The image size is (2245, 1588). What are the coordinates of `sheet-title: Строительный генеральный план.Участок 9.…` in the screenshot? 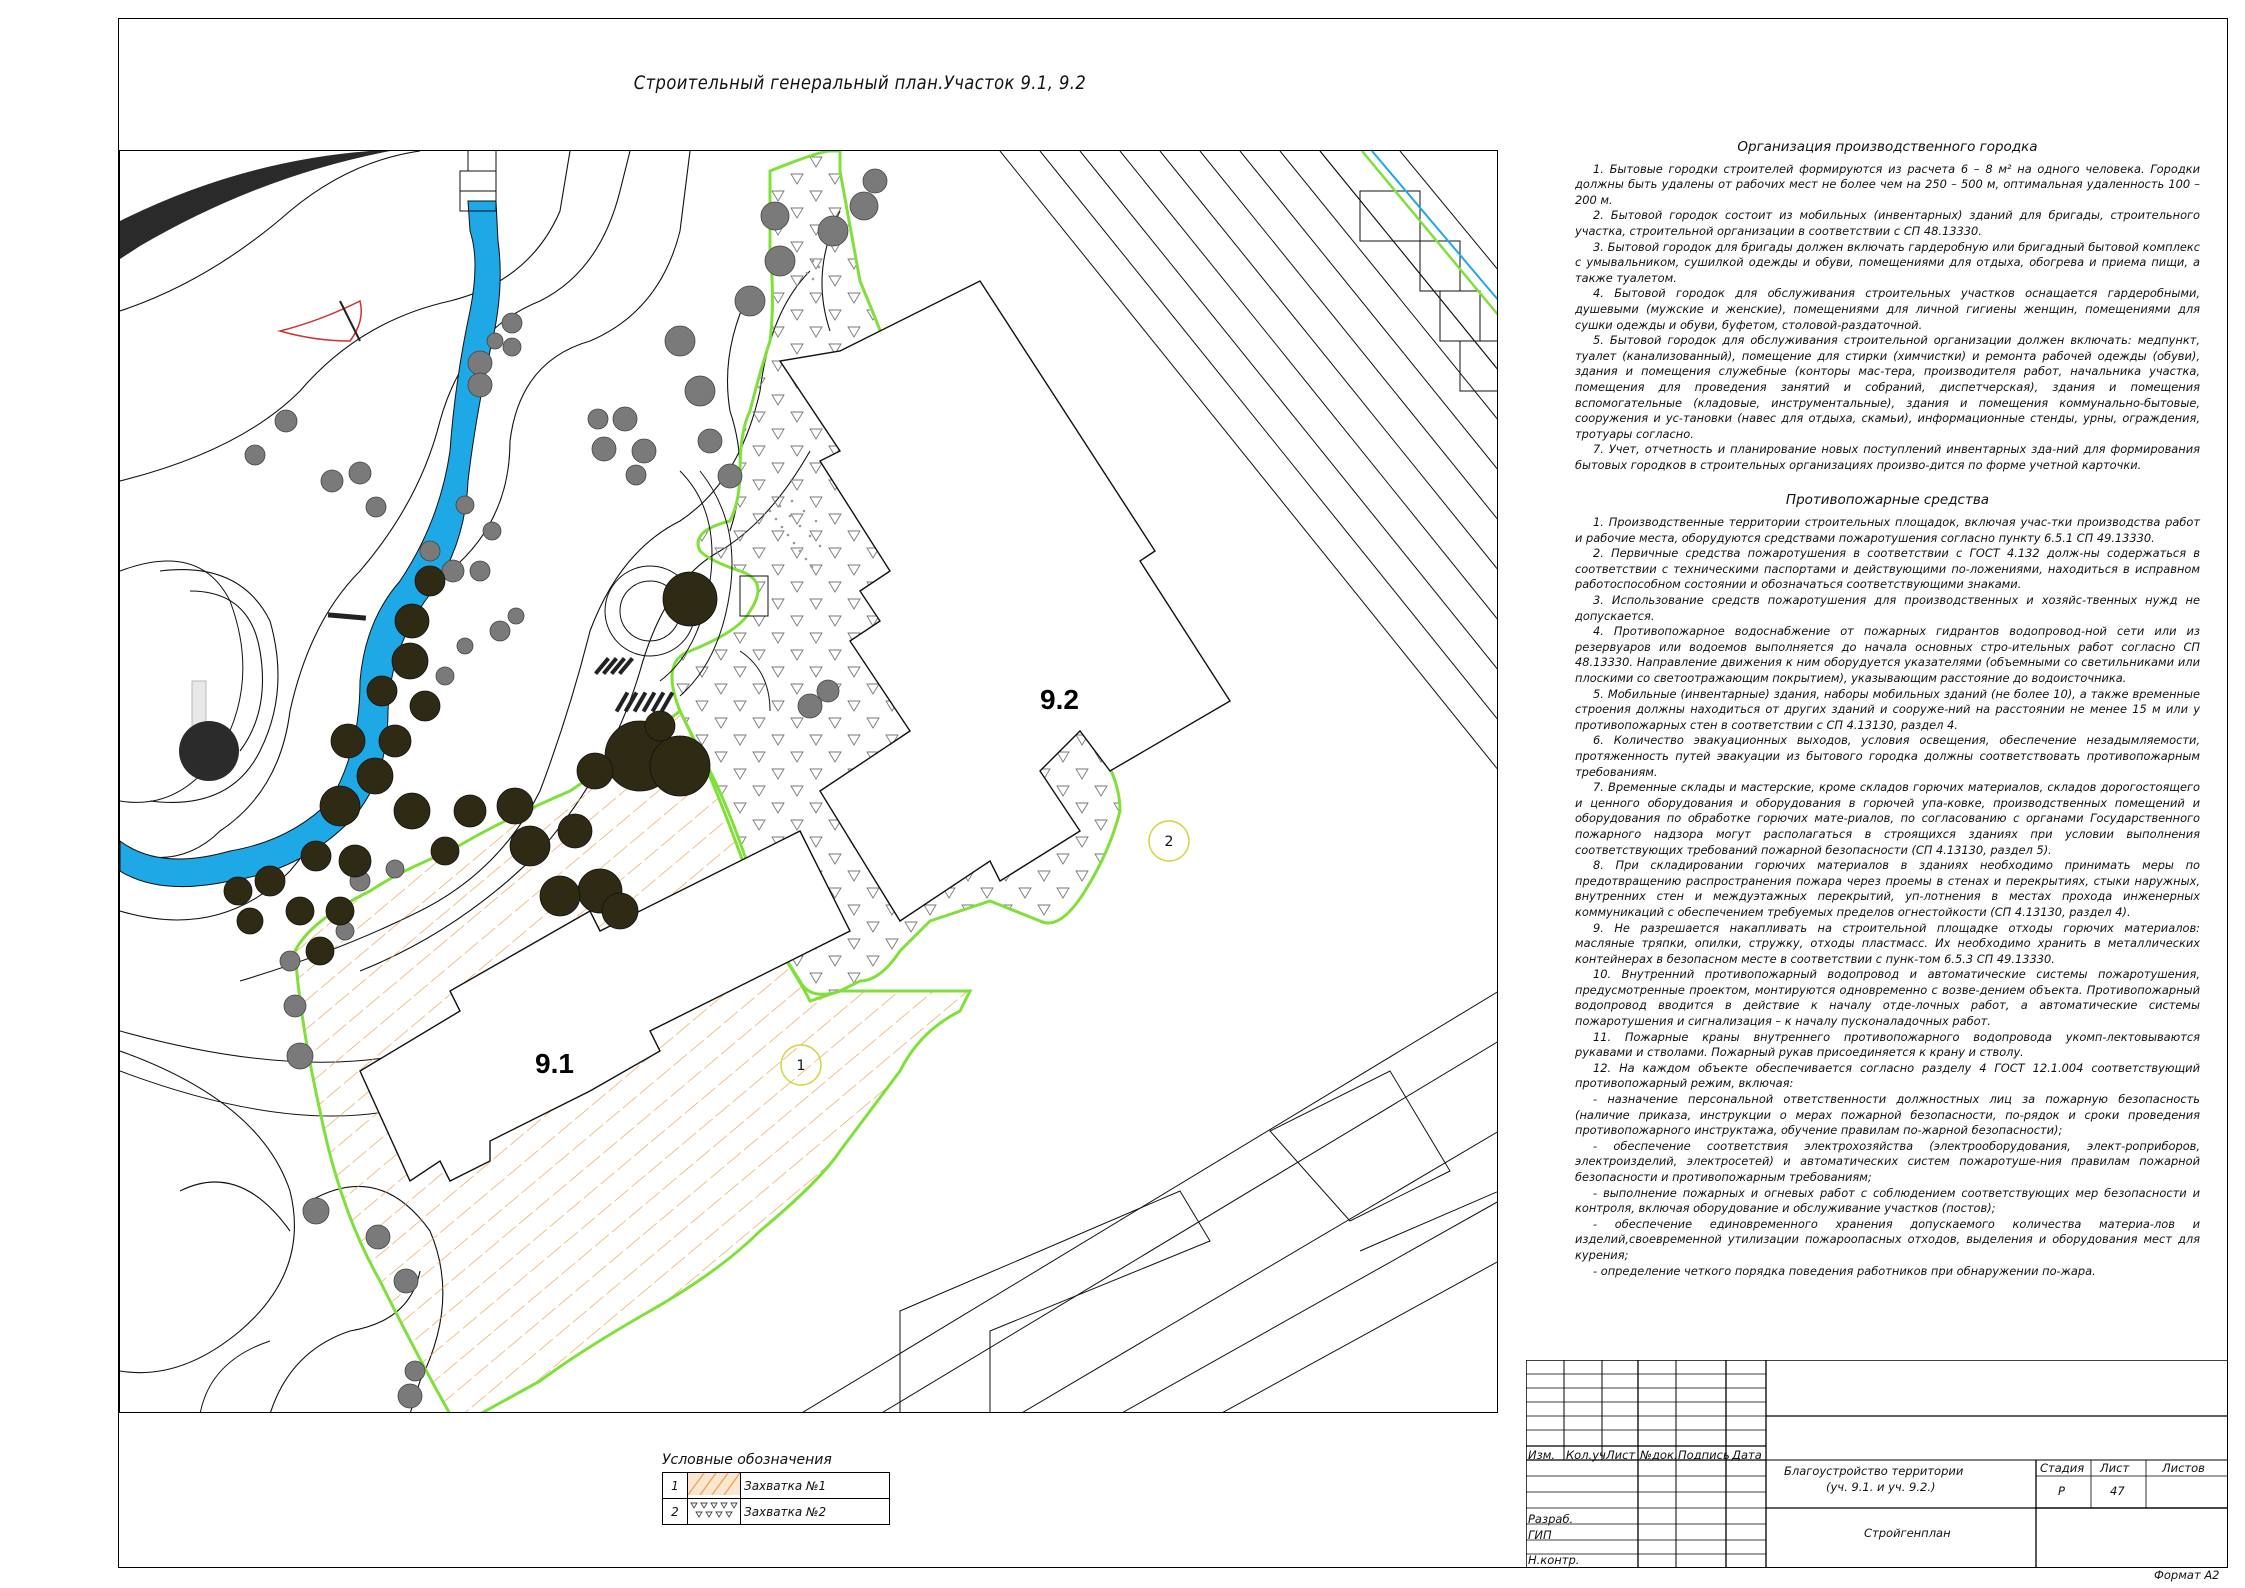 It's located at (860, 83).